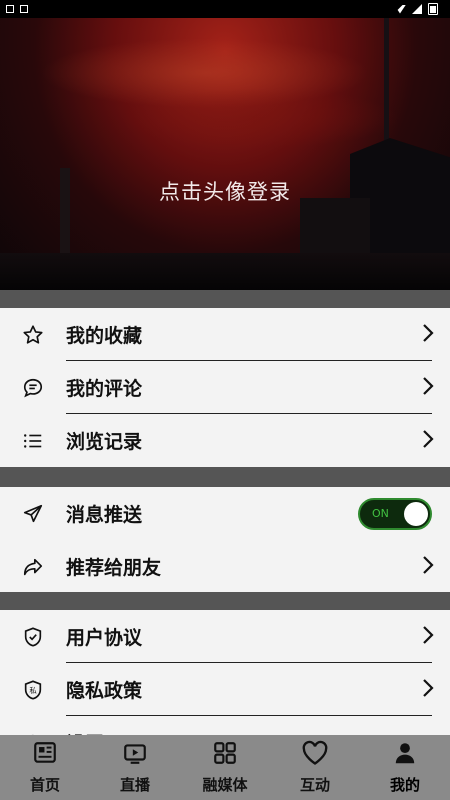  I want to click on nav-label: 首页, so click(44, 785).